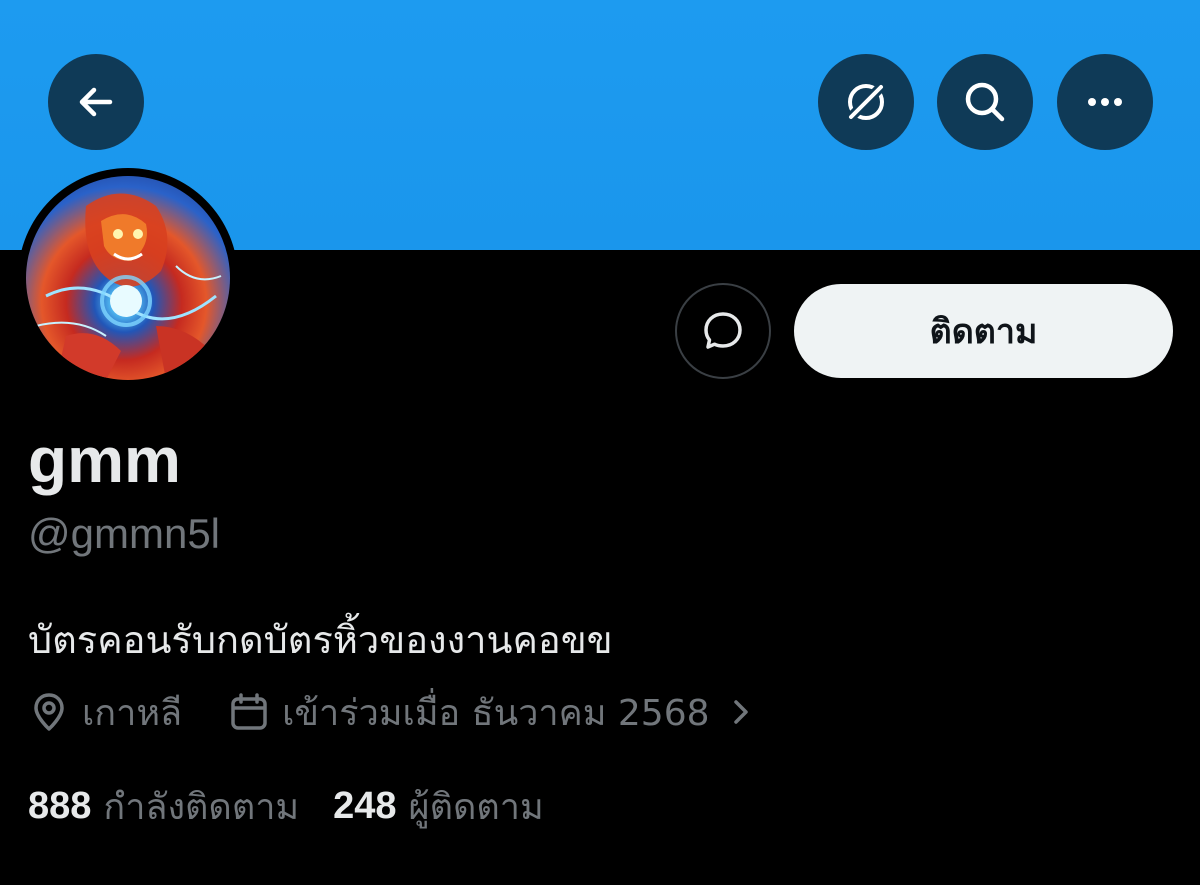 This screenshot has height=885, width=1200. I want to click on join-date: เข้าร่วมเมื่อ ธันวาคม 2568, so click(492, 712).